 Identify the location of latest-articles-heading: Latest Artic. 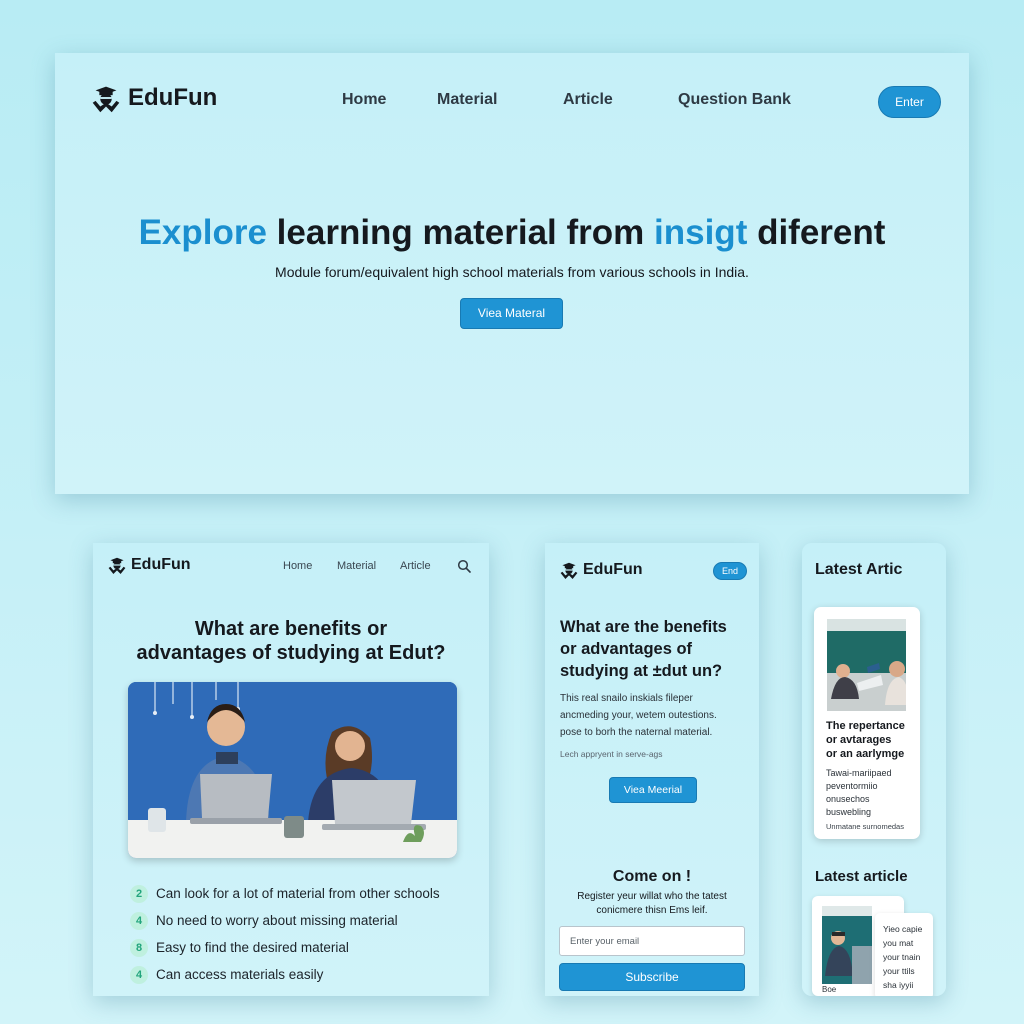
(859, 569).